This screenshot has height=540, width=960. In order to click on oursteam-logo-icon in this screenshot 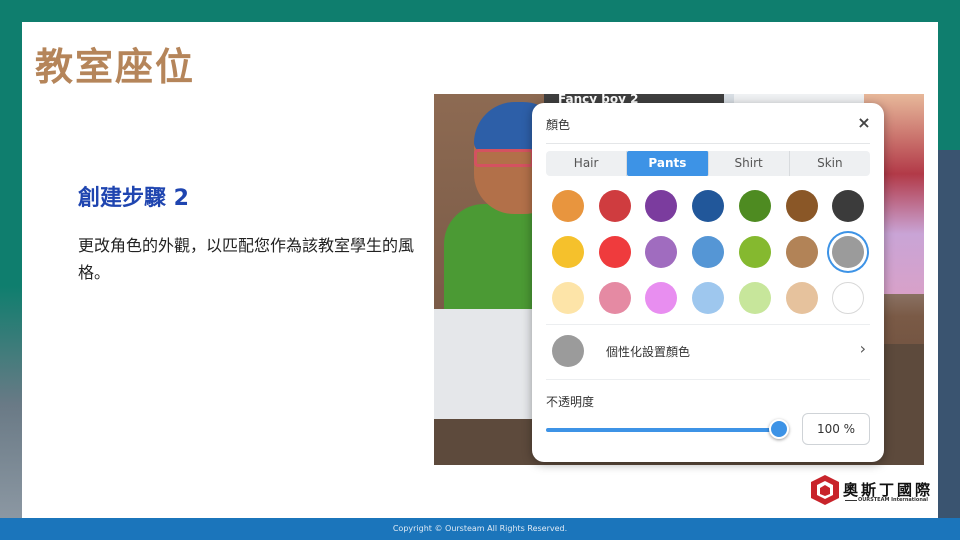, I will do `click(825, 490)`.